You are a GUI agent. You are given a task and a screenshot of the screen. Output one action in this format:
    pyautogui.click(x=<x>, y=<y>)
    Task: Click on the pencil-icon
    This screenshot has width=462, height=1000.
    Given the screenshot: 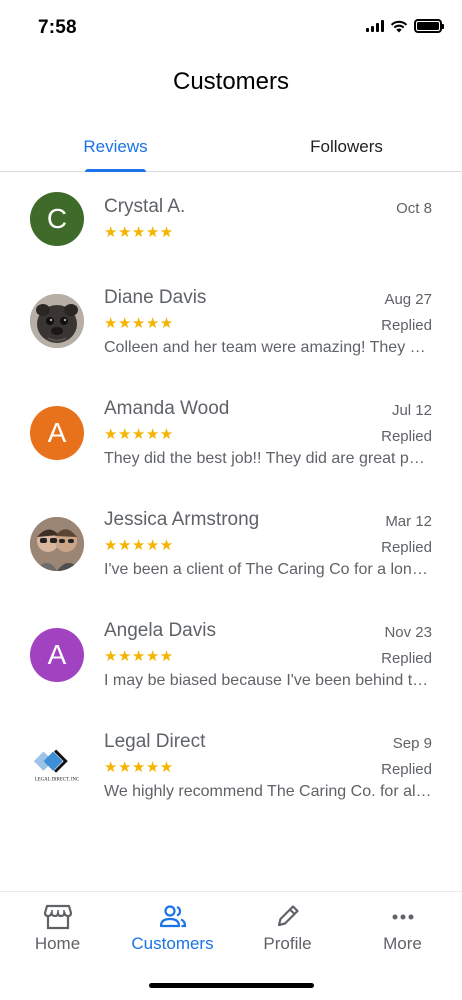 What is the action you would take?
    pyautogui.click(x=288, y=916)
    